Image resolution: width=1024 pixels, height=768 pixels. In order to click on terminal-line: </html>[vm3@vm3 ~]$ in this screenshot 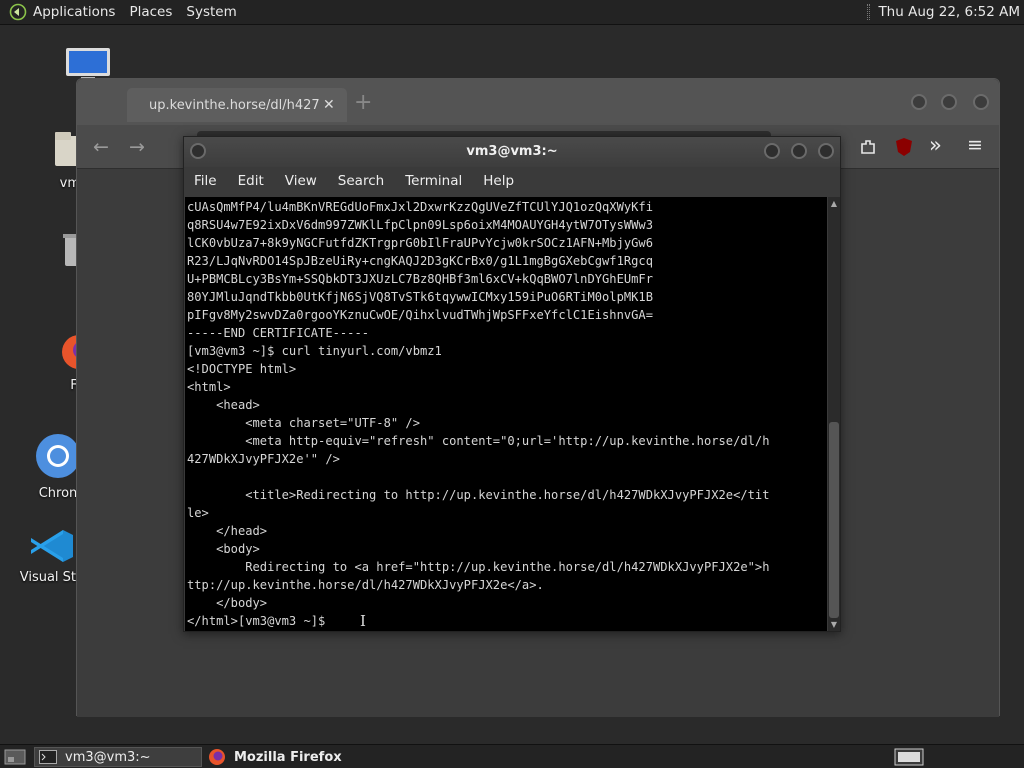, I will do `click(260, 621)`.